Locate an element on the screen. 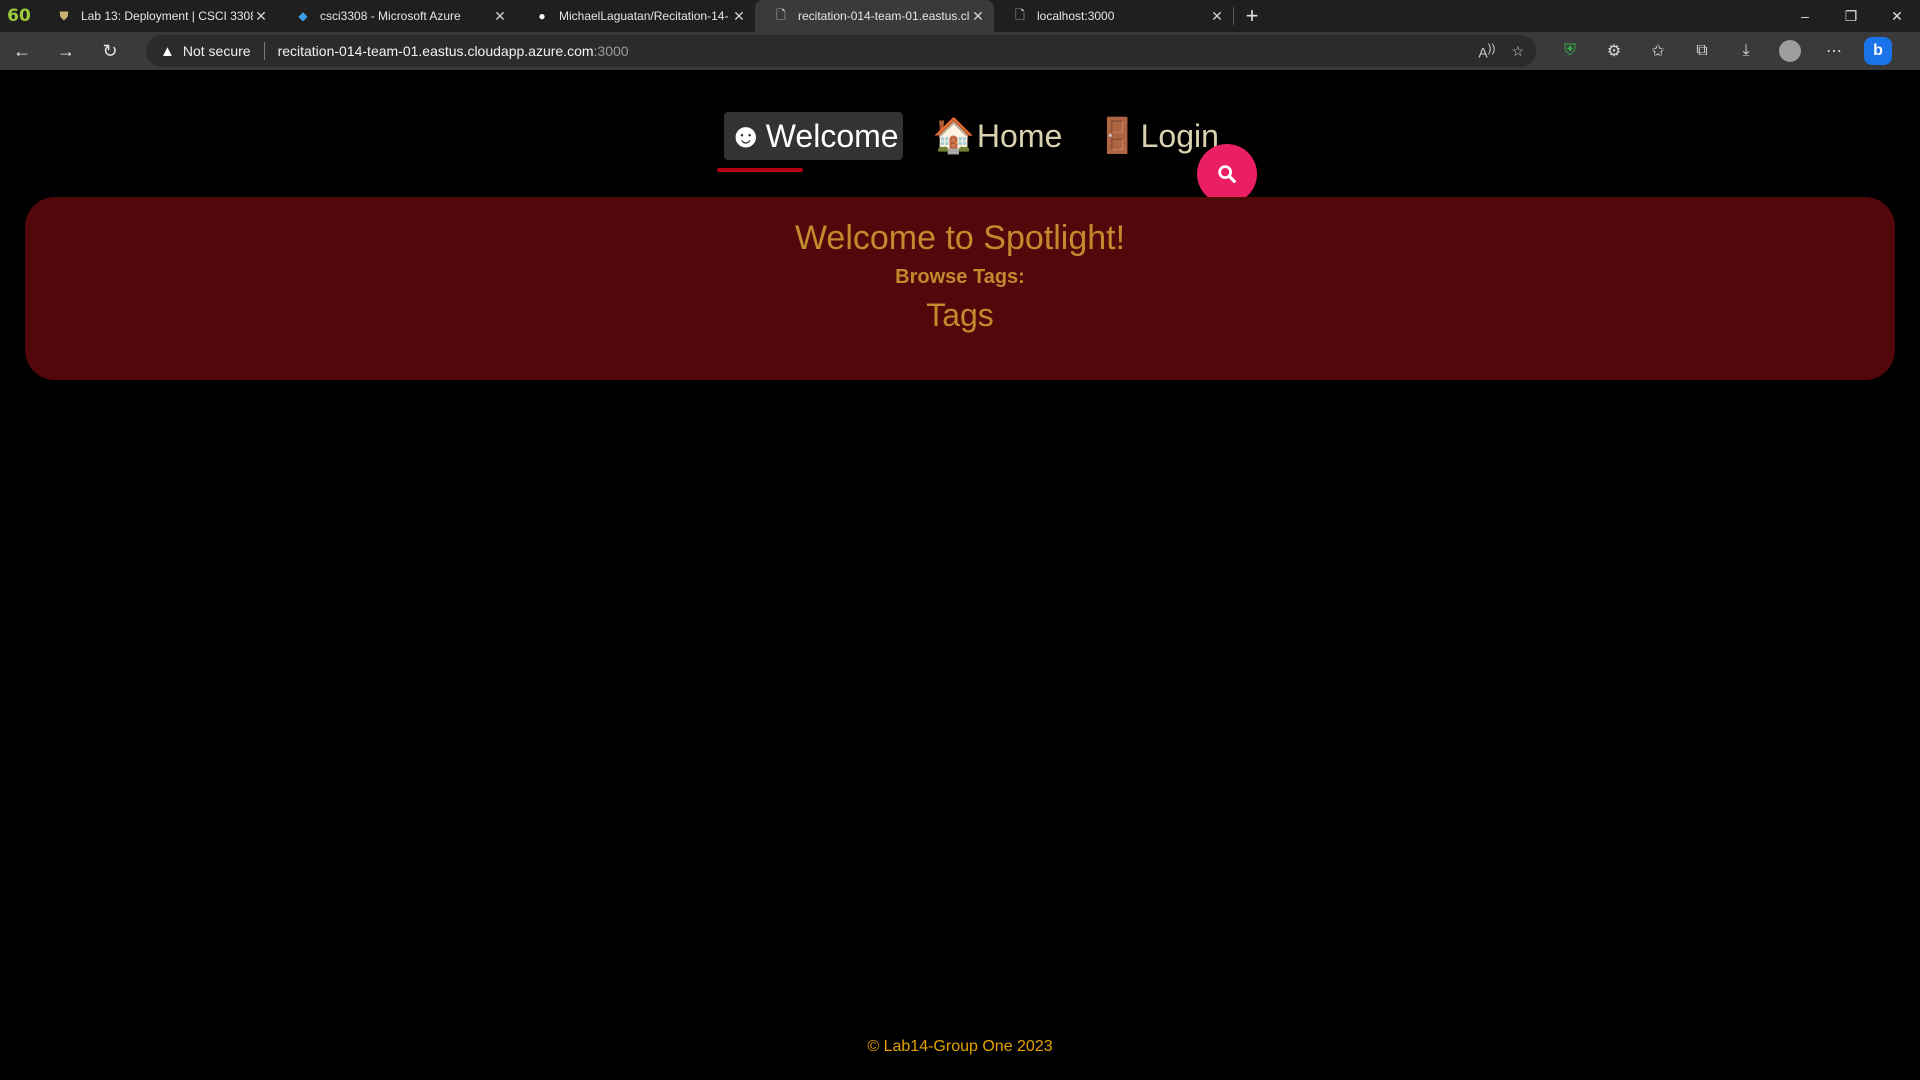 This screenshot has height=1080, width=1920. address-divider is located at coordinates (264, 51).